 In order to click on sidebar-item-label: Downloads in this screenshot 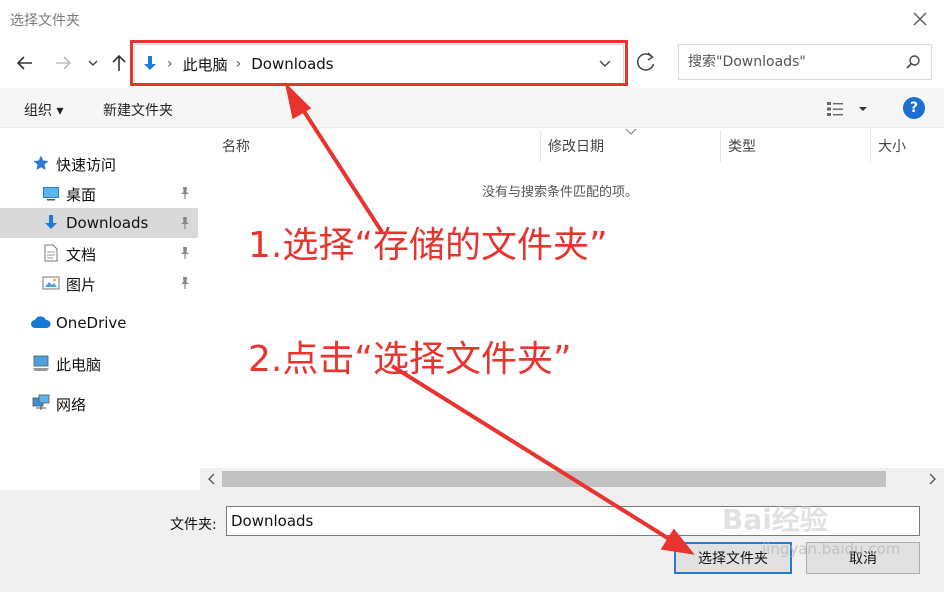, I will do `click(107, 223)`.